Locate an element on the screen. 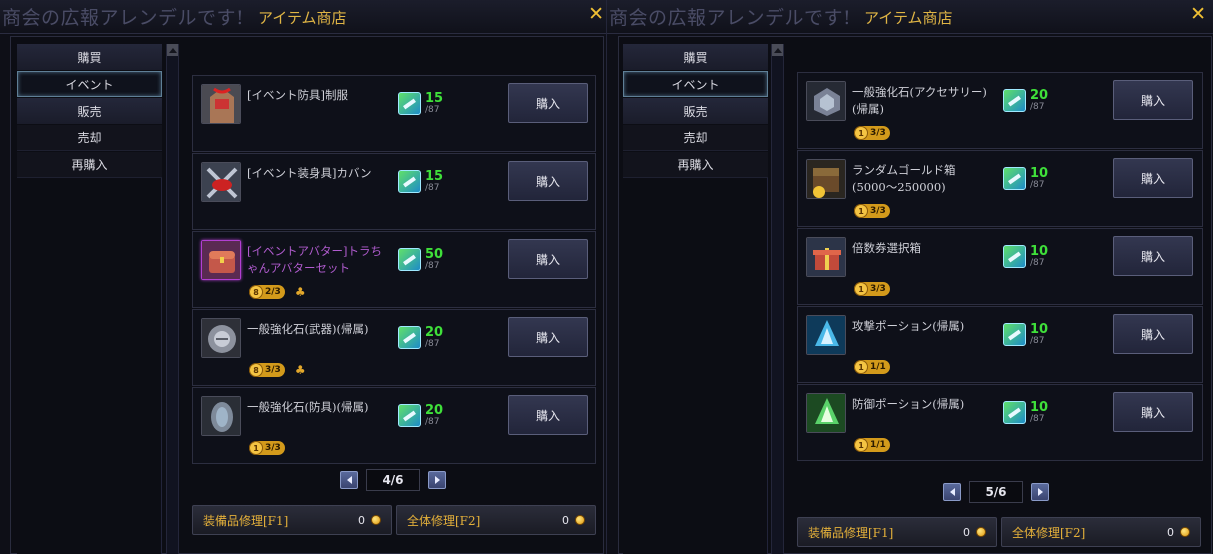 Image resolution: width=1213 pixels, height=554 pixels. item-name: [イベントアバター]トラちゃんアバターセット is located at coordinates (315, 259).